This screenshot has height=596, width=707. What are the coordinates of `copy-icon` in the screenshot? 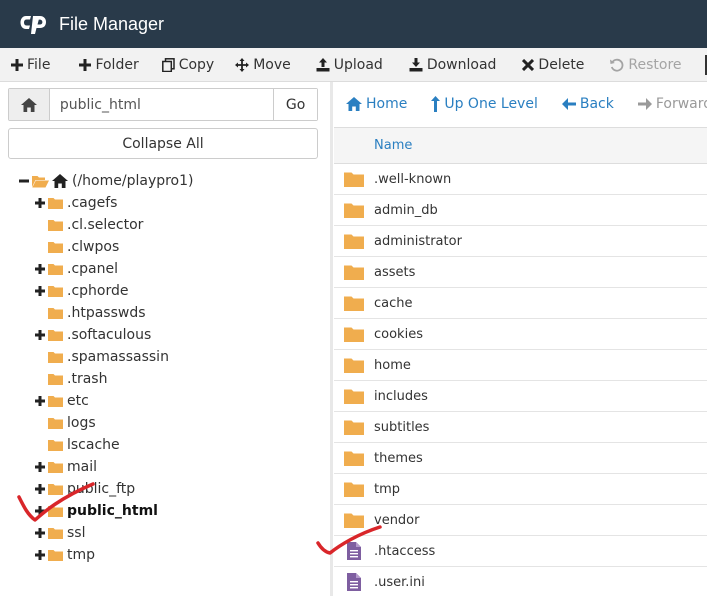 It's located at (168, 64).